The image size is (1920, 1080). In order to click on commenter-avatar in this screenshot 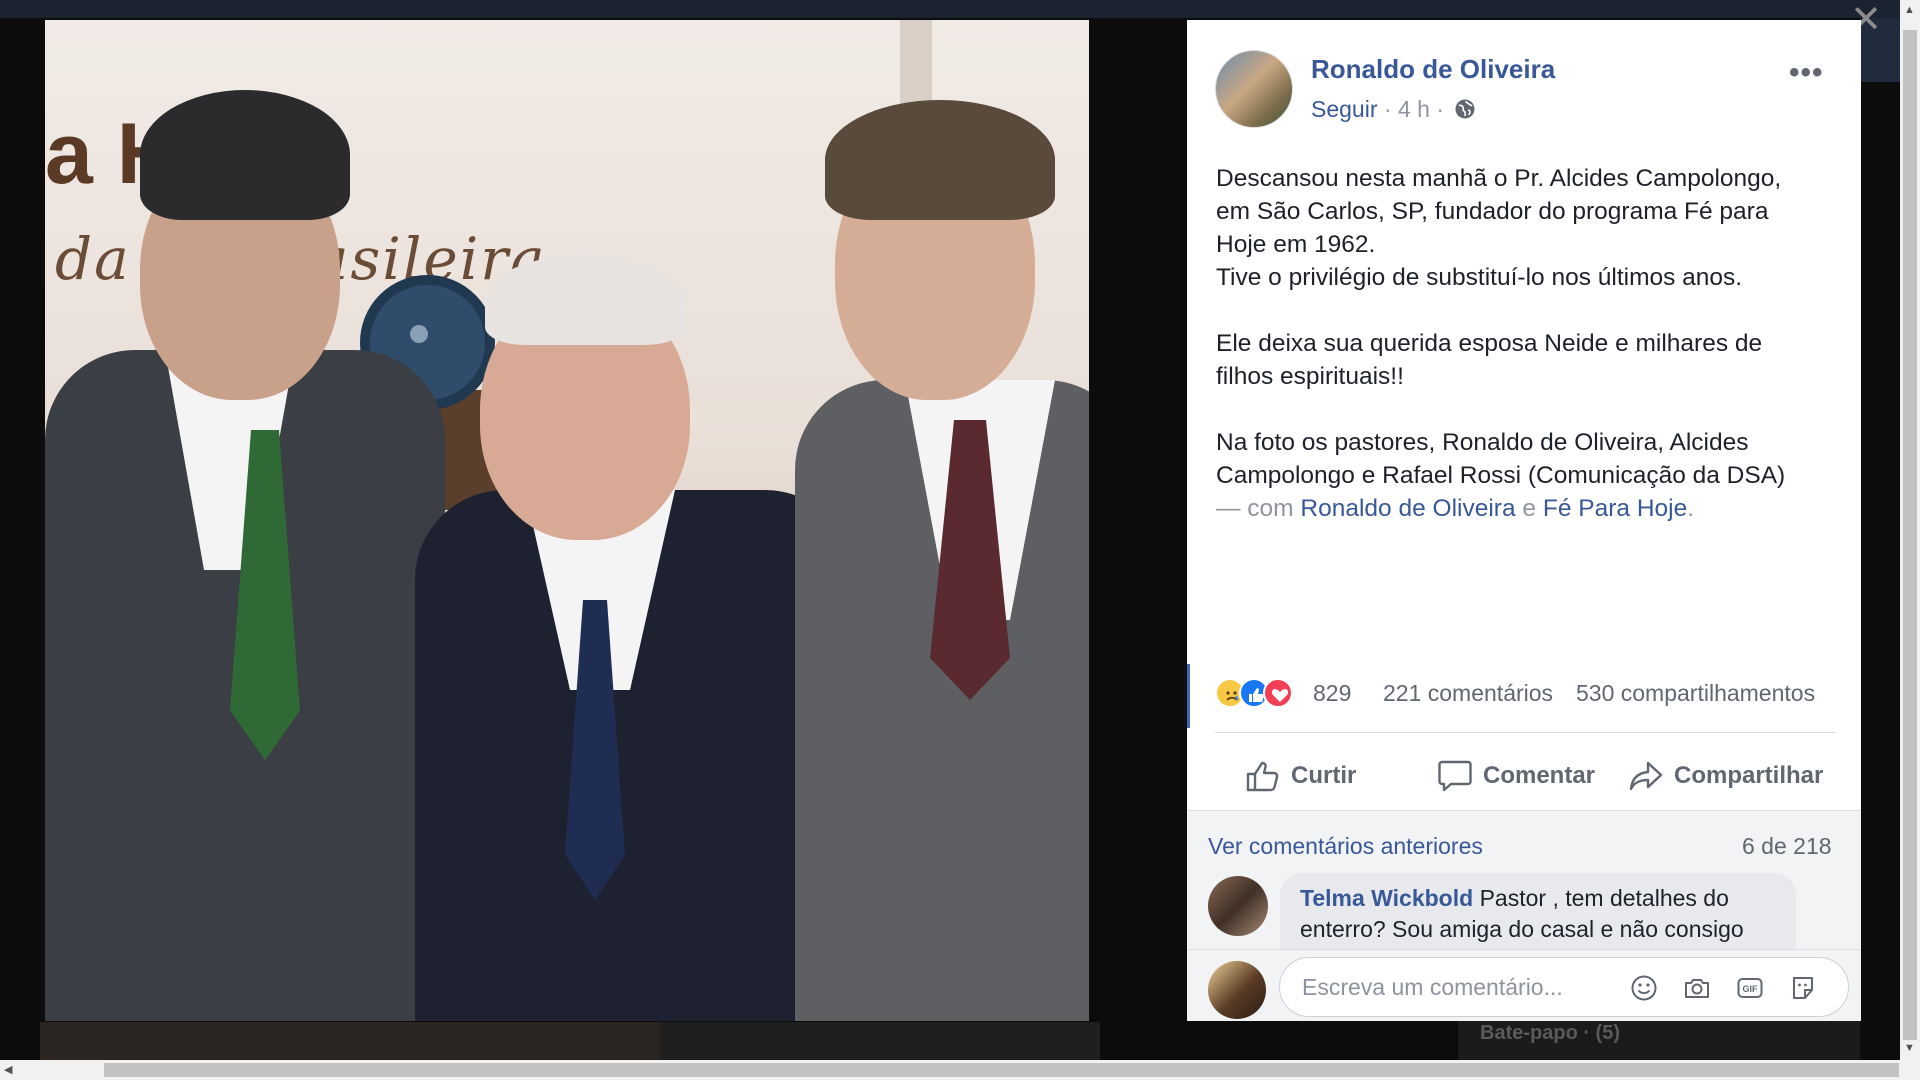, I will do `click(1238, 906)`.